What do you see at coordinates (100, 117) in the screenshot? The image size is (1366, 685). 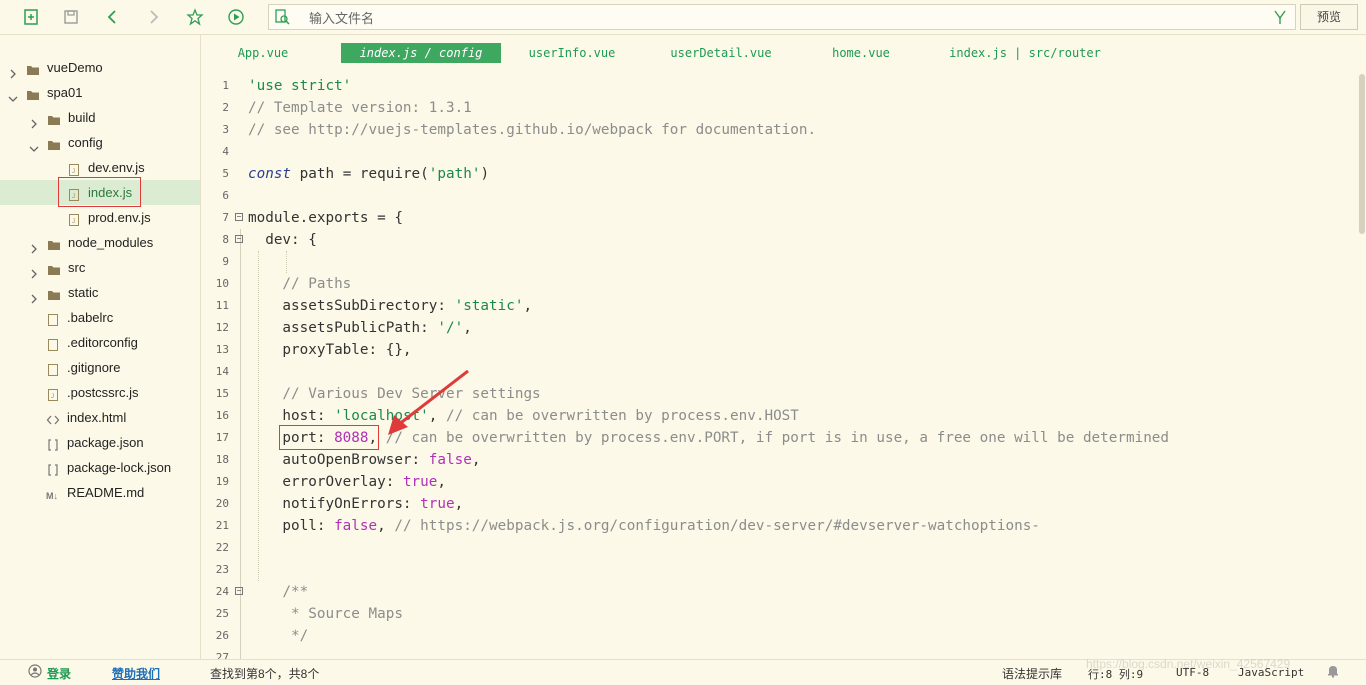 I see `tree-item-build: build` at bounding box center [100, 117].